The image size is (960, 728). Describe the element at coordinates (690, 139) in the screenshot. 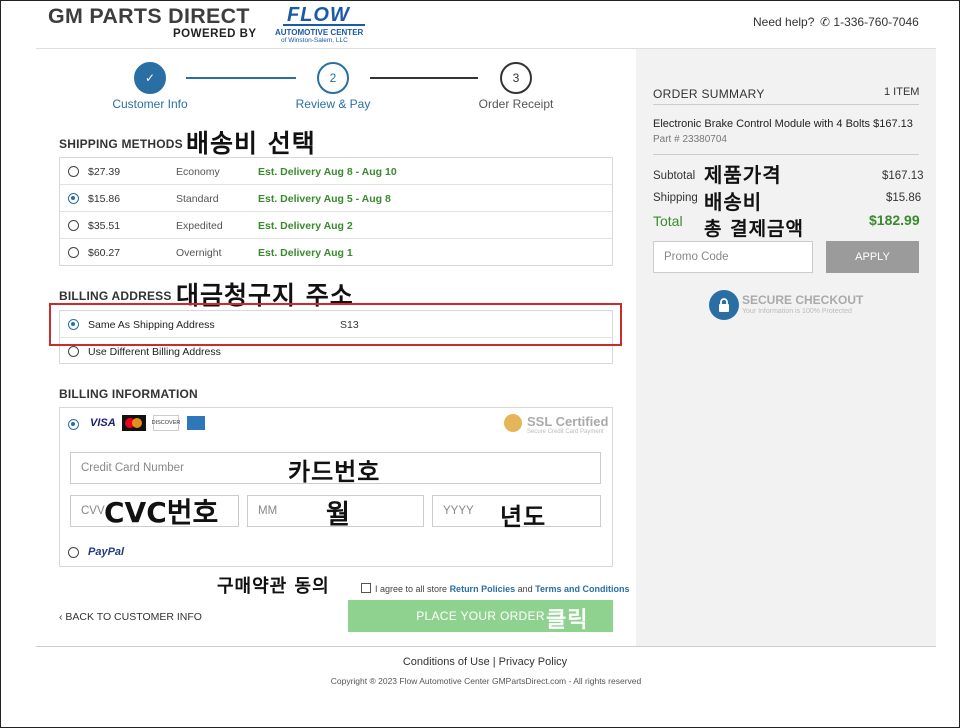

I see `part-number: Part # 23380704` at that location.